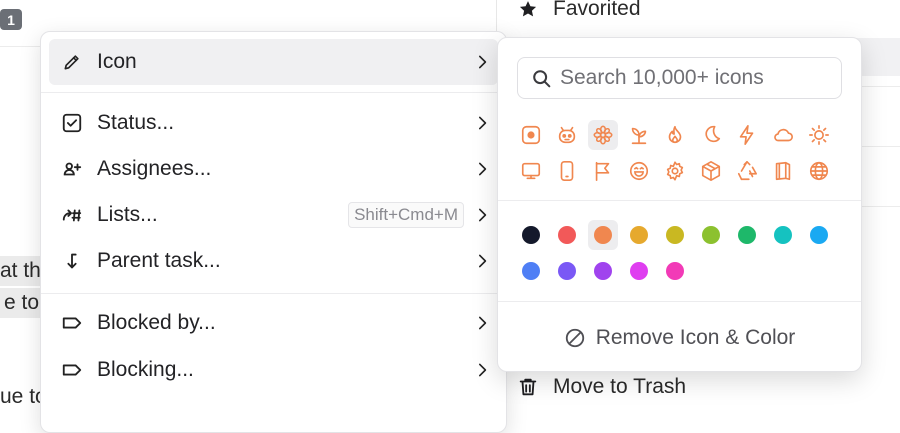 The height and width of the screenshot is (433, 900). I want to click on cloud-icon, so click(783, 135).